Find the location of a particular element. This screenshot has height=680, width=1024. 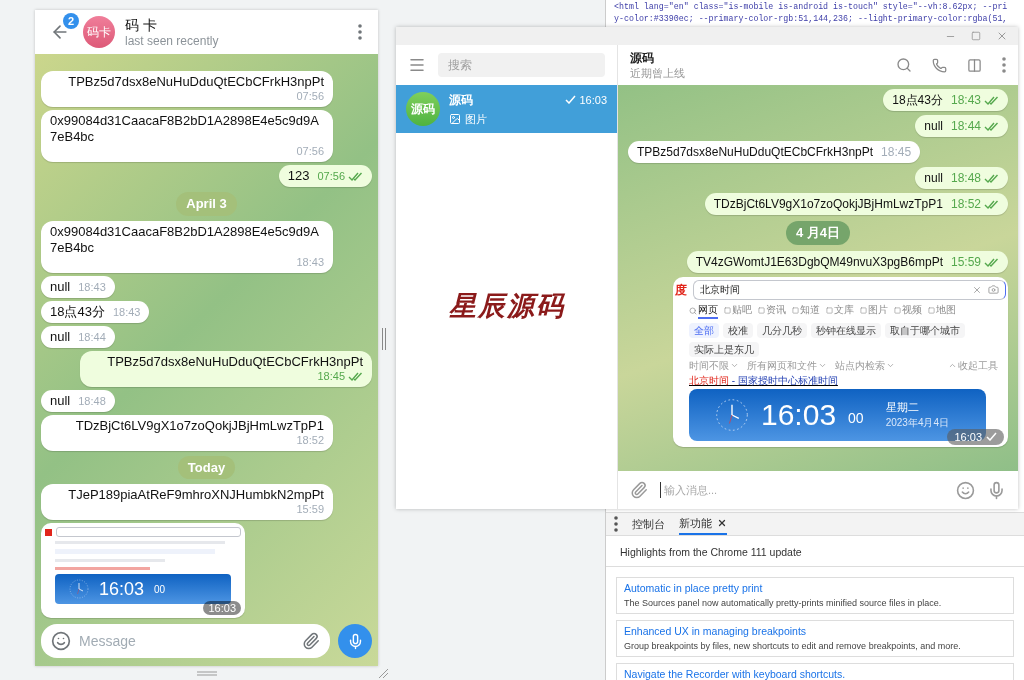

logo-text: 度 is located at coordinates (681, 290).